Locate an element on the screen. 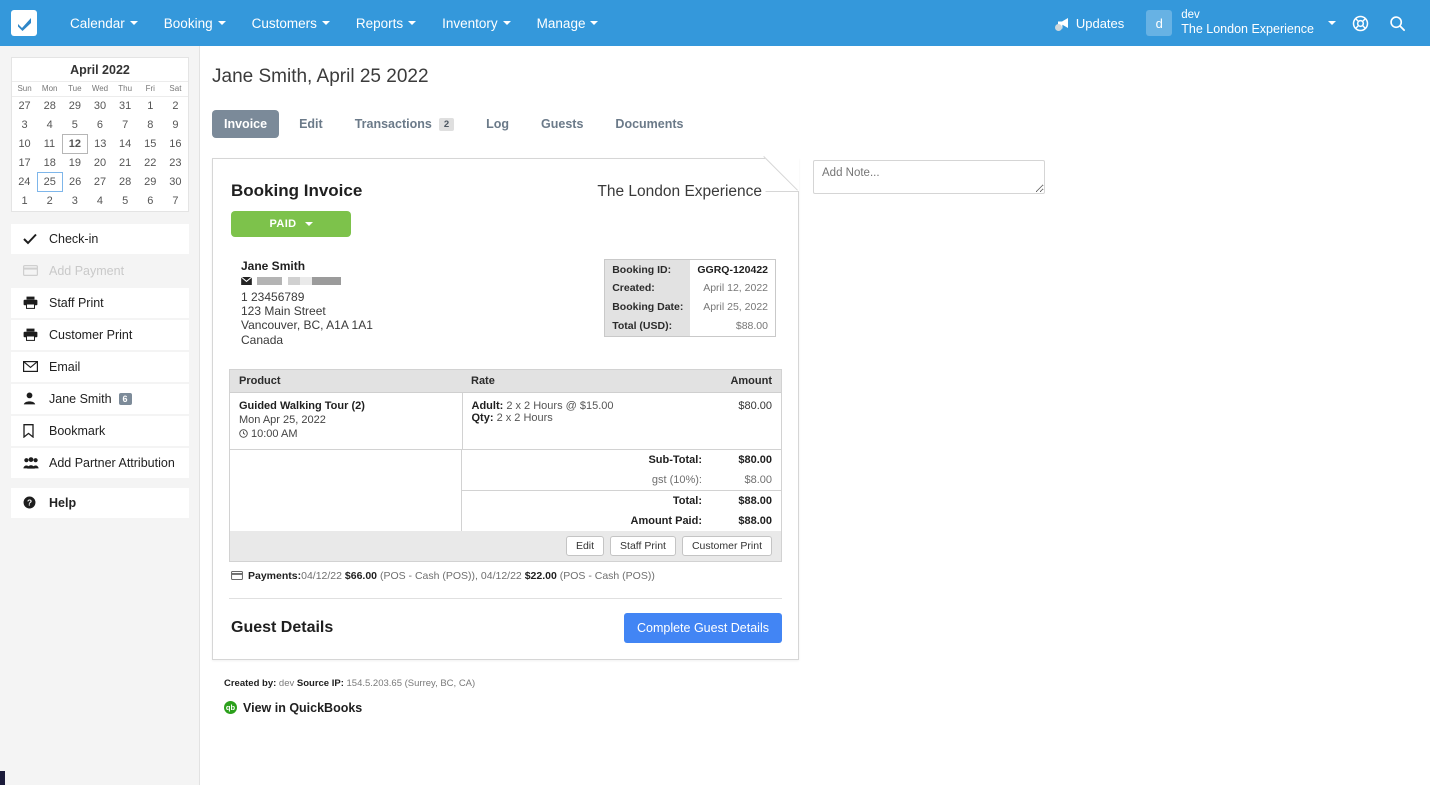  edit-button: Edit is located at coordinates (585, 545).